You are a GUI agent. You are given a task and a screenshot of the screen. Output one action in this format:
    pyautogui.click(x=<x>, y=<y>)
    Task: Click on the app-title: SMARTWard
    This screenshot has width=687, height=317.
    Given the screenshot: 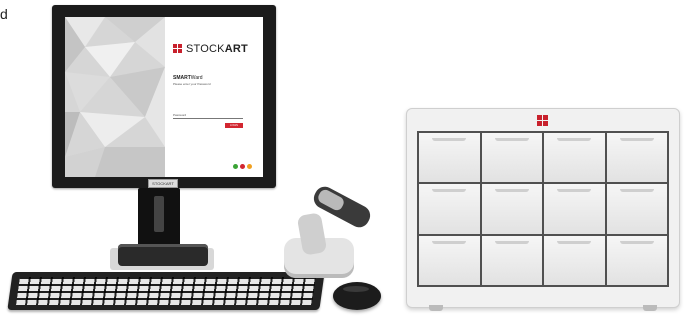 What is the action you would take?
    pyautogui.click(x=188, y=78)
    